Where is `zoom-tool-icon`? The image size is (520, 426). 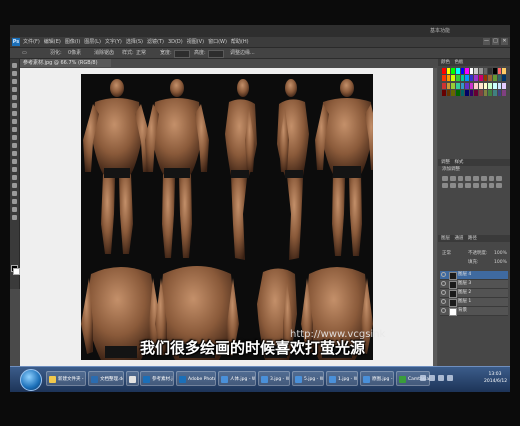 zoom-tool-icon is located at coordinates (14, 217).